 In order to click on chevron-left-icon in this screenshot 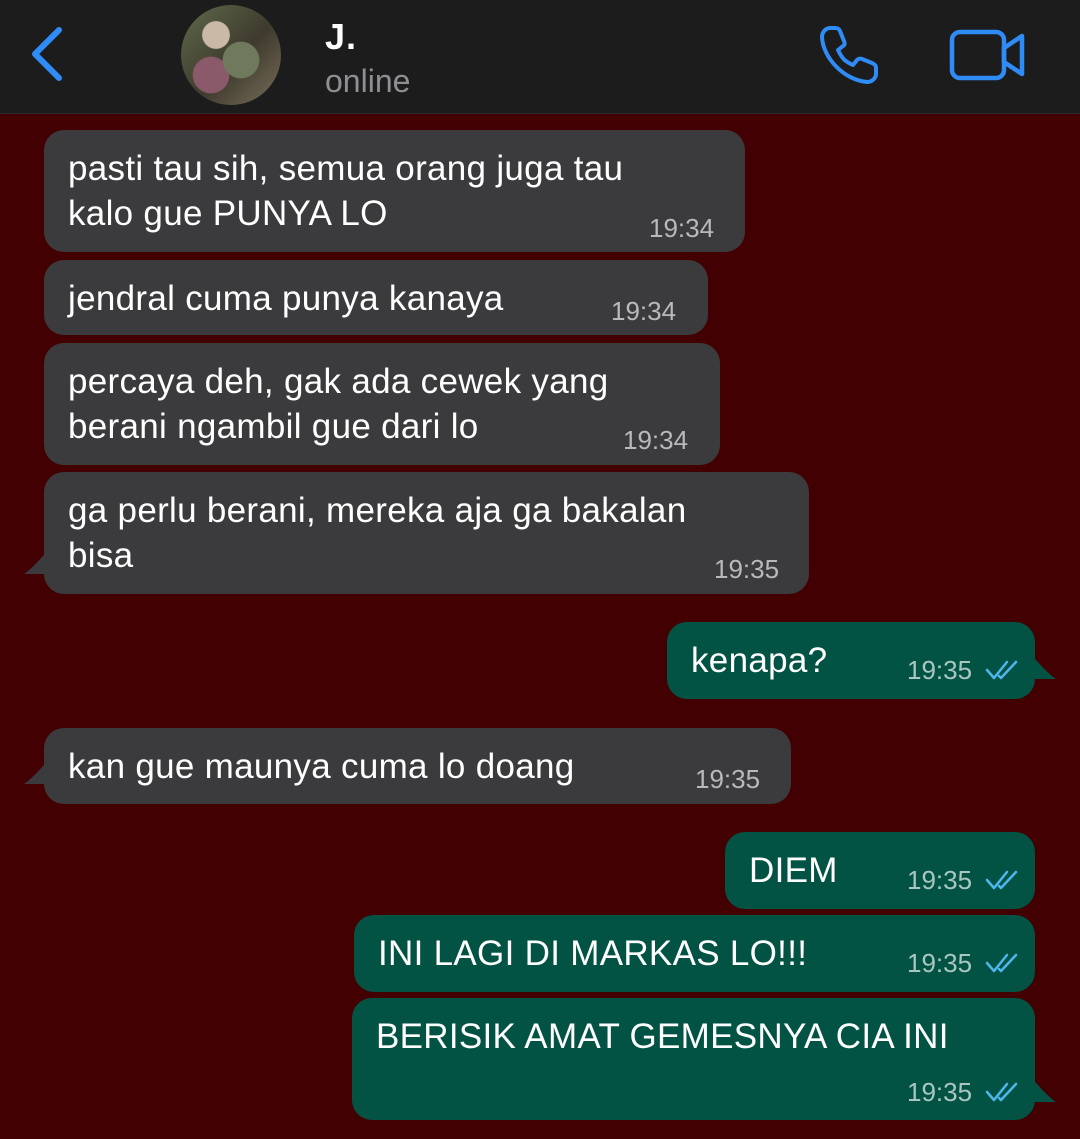, I will do `click(47, 54)`.